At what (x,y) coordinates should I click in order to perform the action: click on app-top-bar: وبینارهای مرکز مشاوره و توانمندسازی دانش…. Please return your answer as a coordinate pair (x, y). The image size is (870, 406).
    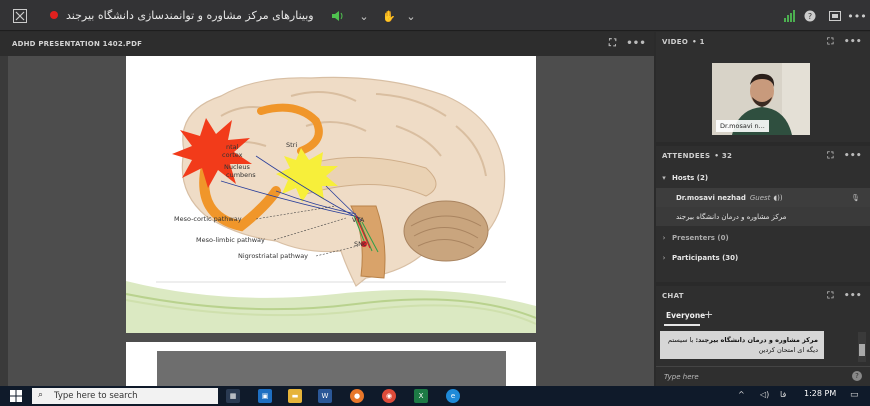
    Looking at the image, I should click on (435, 15).